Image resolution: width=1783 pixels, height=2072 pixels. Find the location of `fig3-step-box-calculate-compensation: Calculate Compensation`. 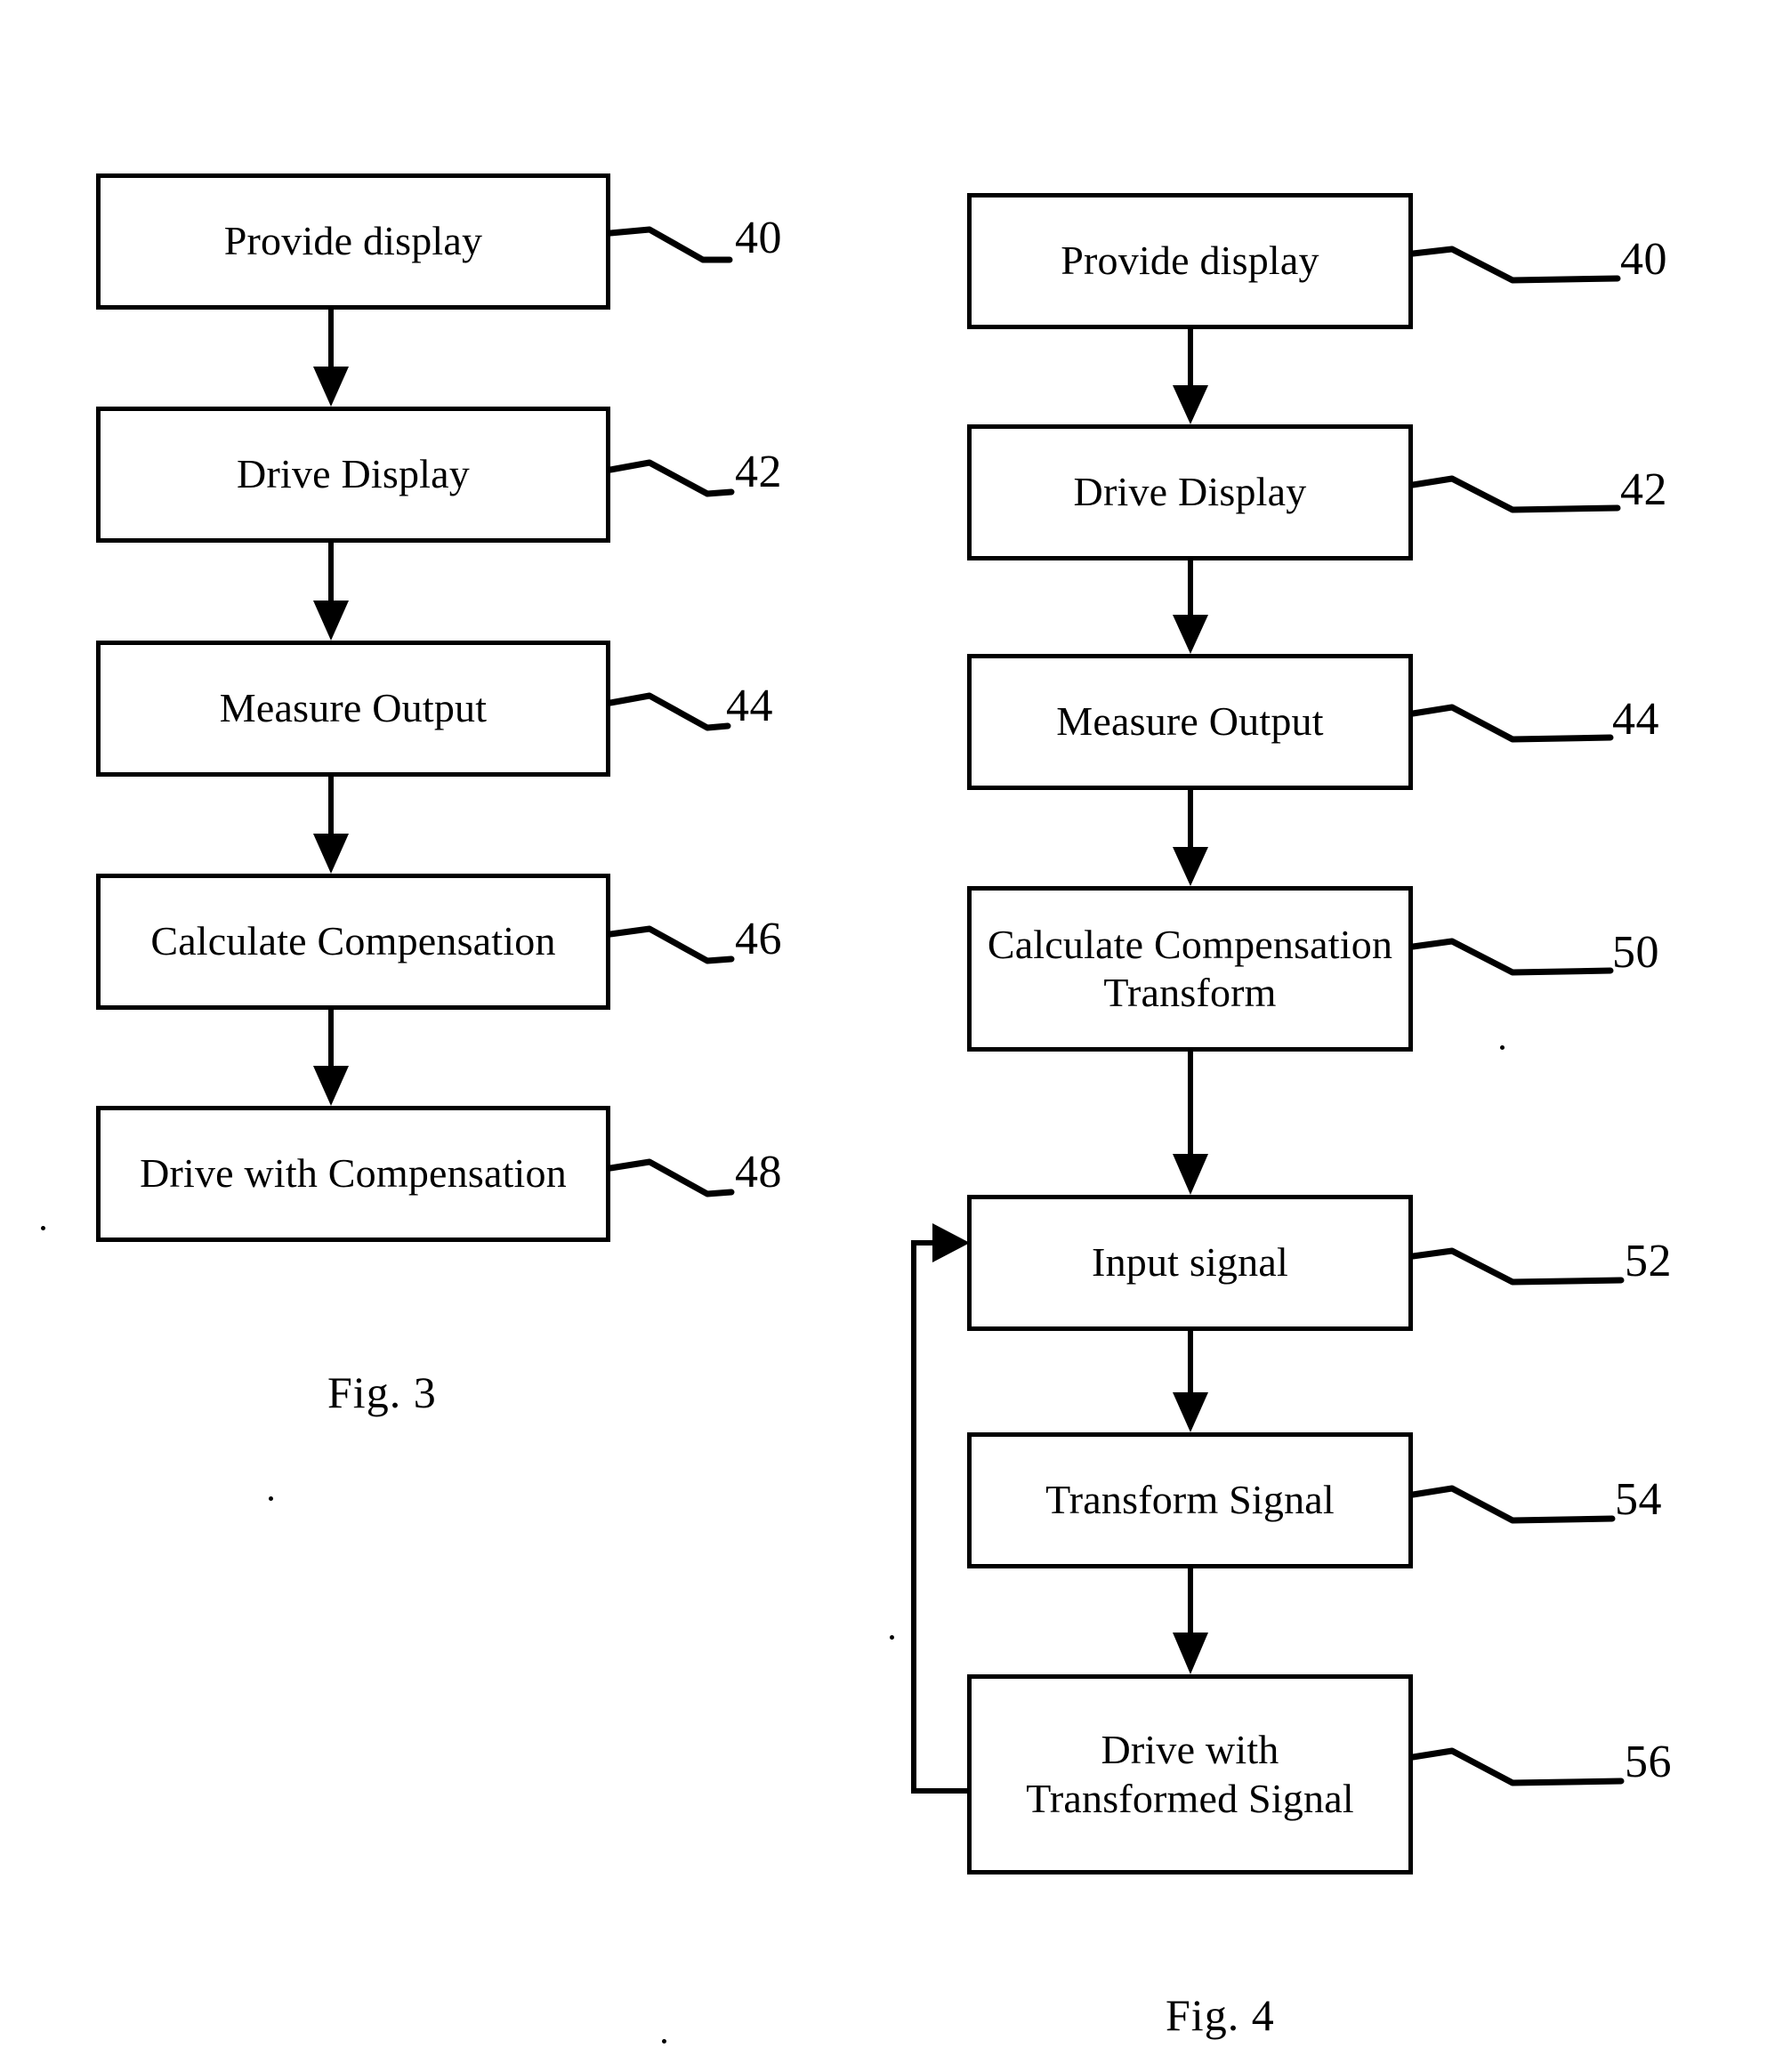

fig3-step-box-calculate-compensation: Calculate Compensation is located at coordinates (353, 942).